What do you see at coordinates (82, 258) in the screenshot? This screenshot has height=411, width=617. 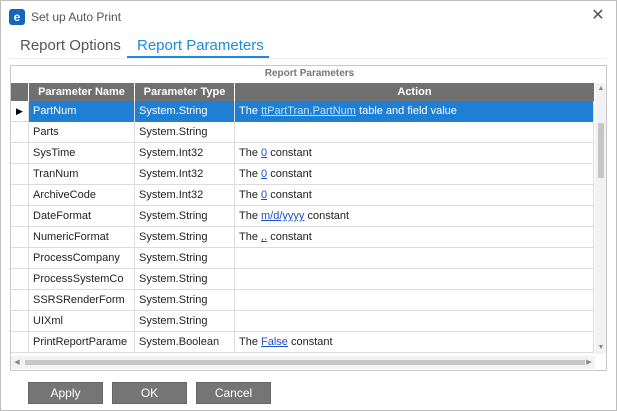 I see `parameter-name-cell: ProcessCompany` at bounding box center [82, 258].